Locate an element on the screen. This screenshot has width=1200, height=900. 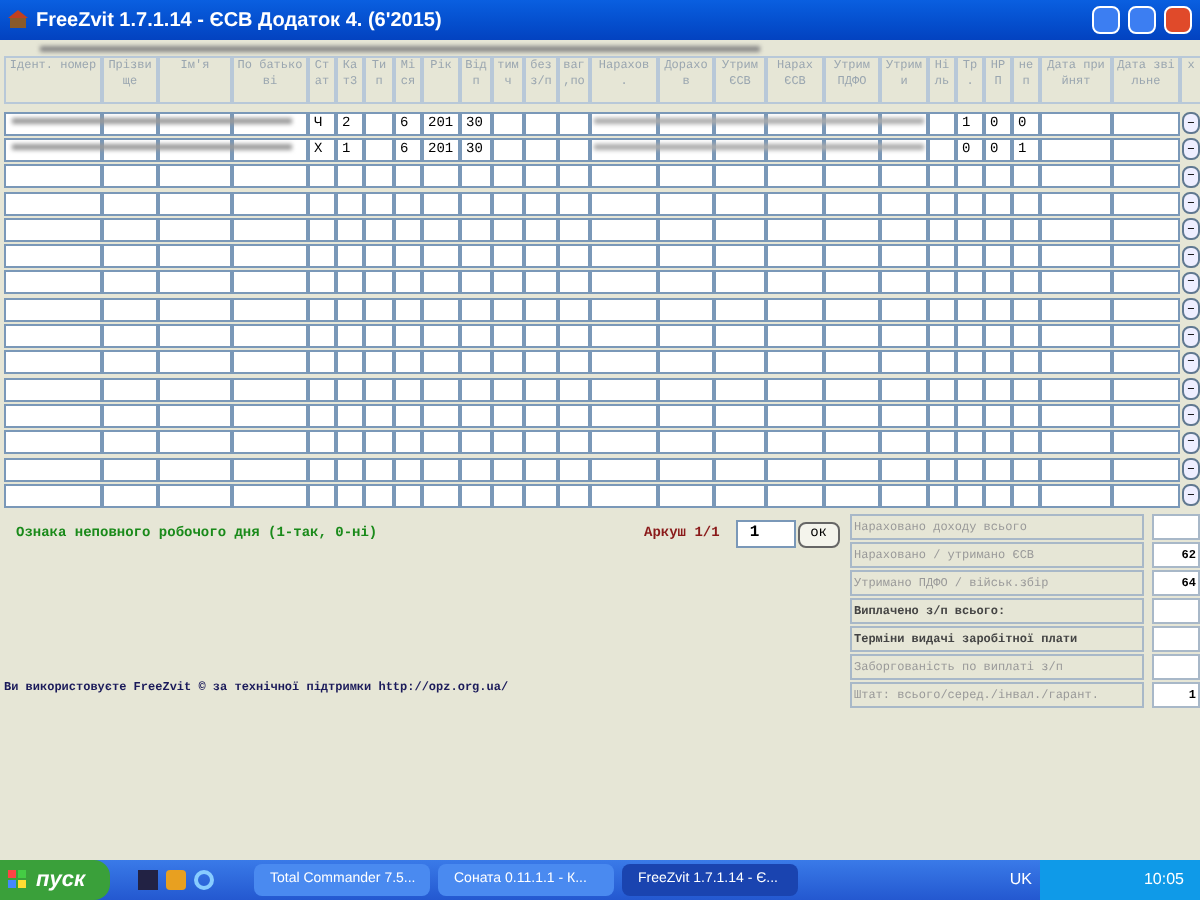
close-button is located at coordinates (1178, 20).